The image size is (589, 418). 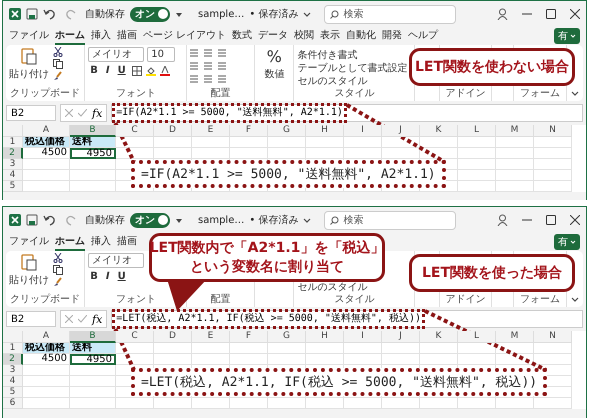 What do you see at coordinates (97, 113) in the screenshot?
I see `insert-function-button: fx` at bounding box center [97, 113].